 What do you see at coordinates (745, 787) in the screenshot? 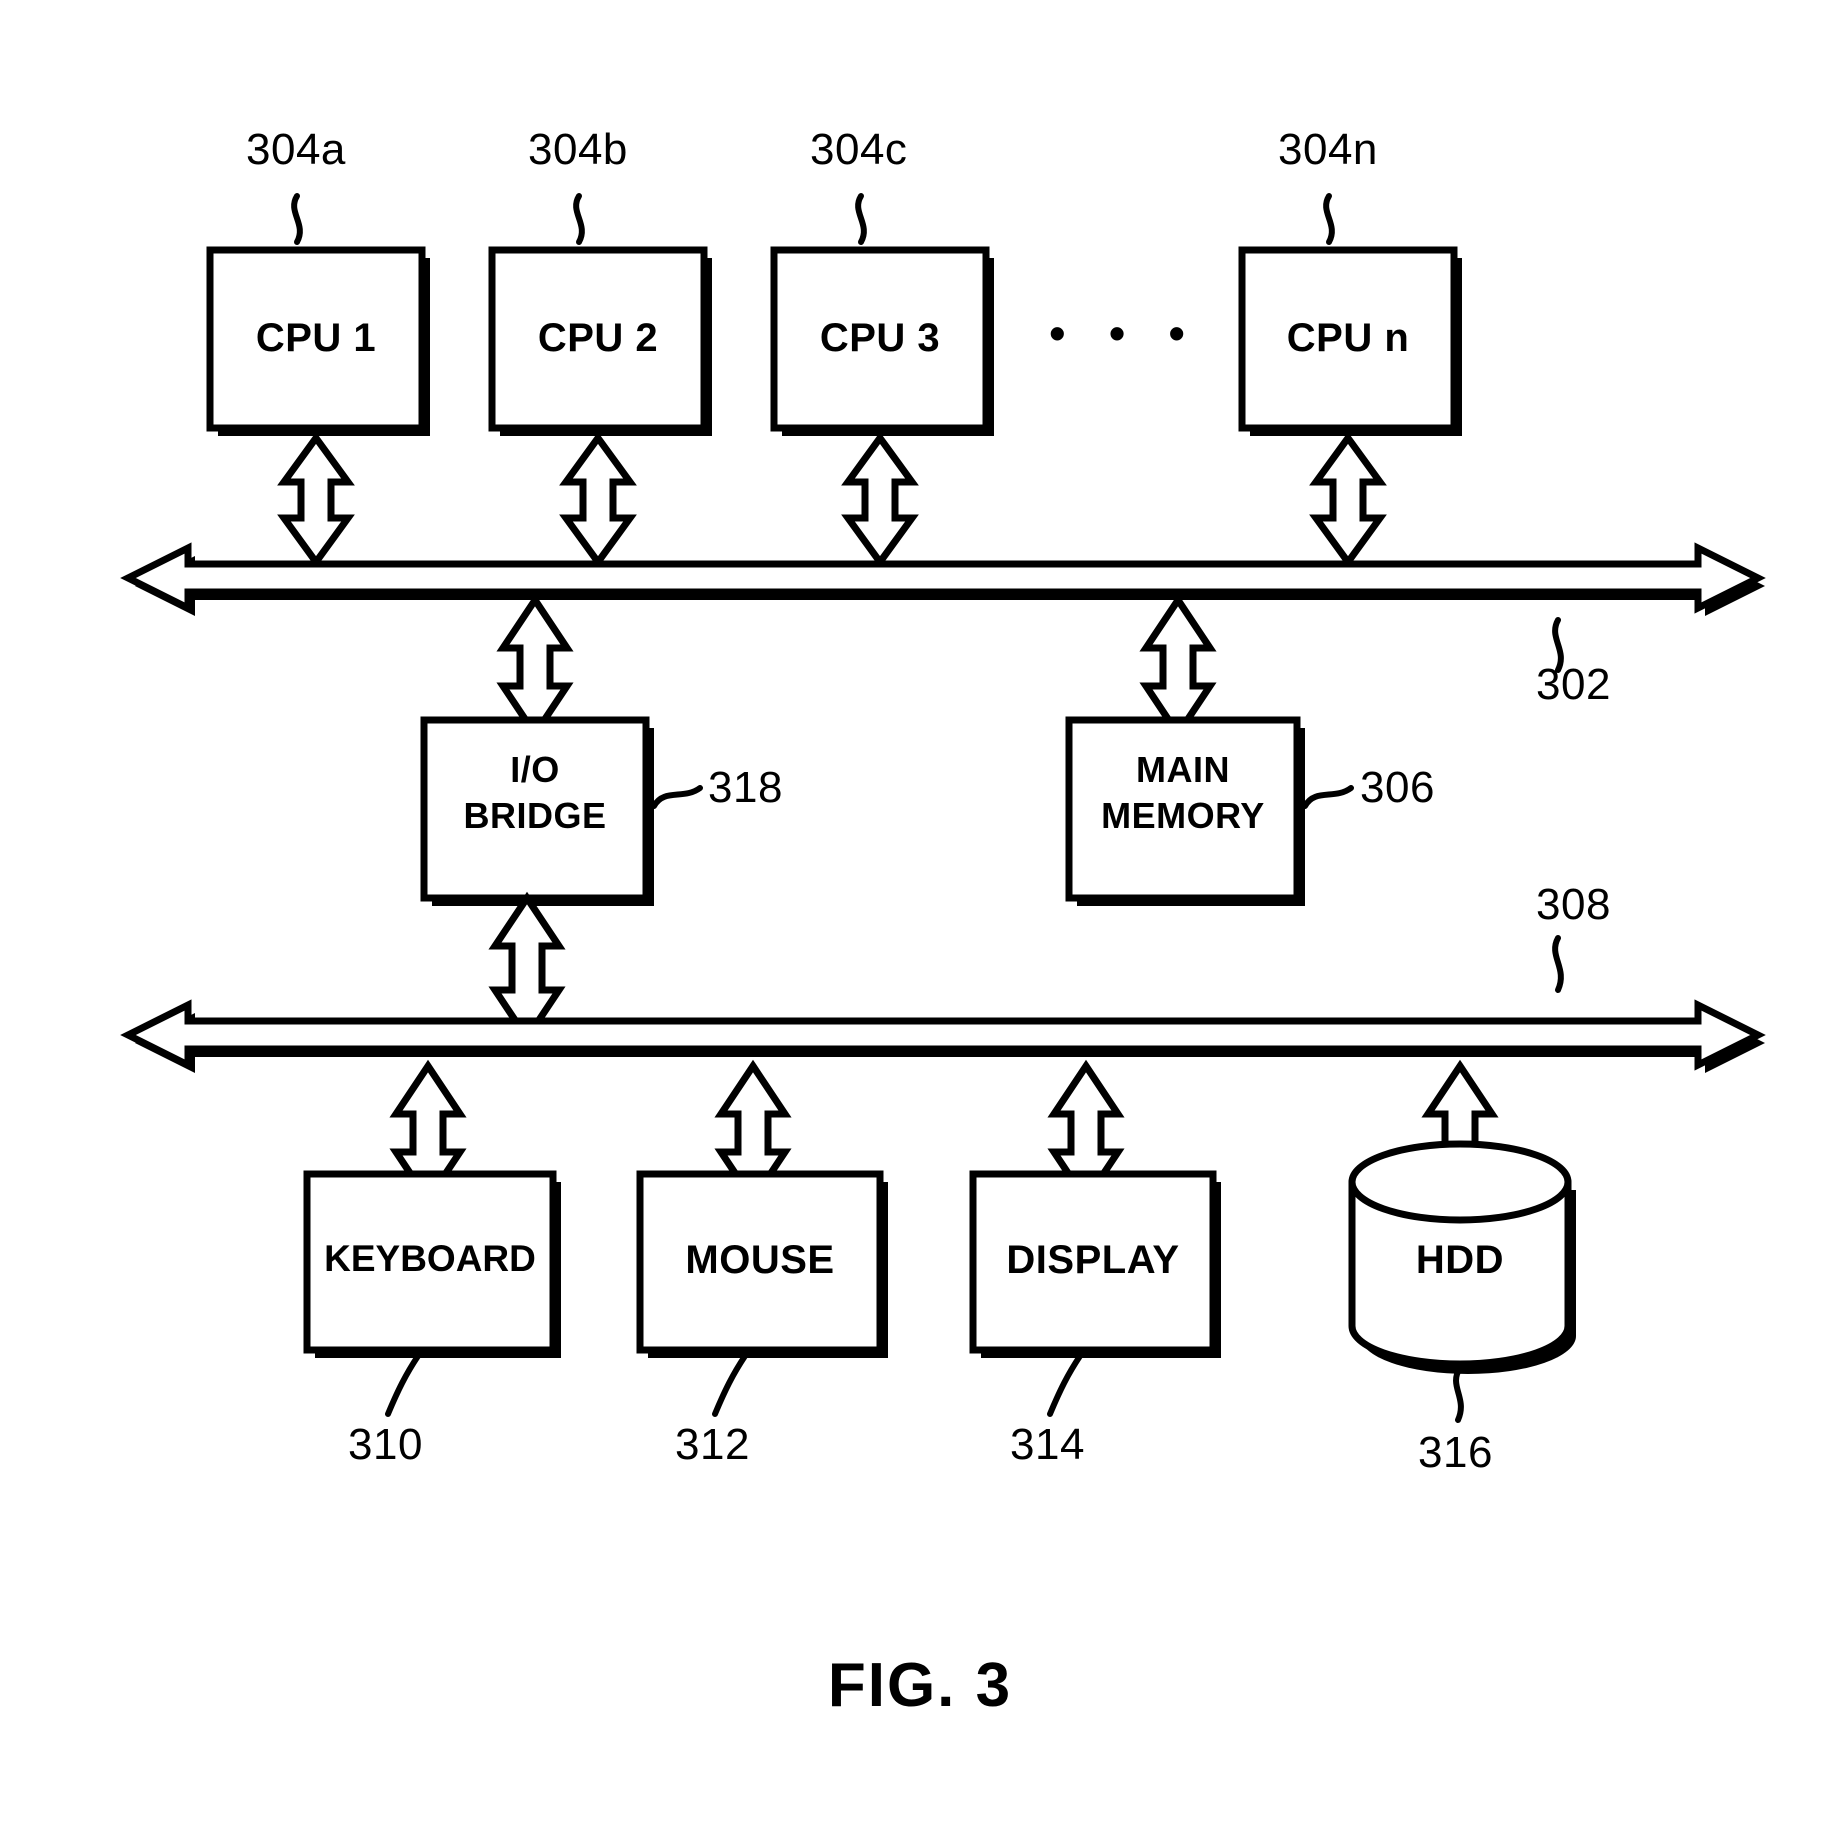
I see `io-bridge-ref: 318` at bounding box center [745, 787].